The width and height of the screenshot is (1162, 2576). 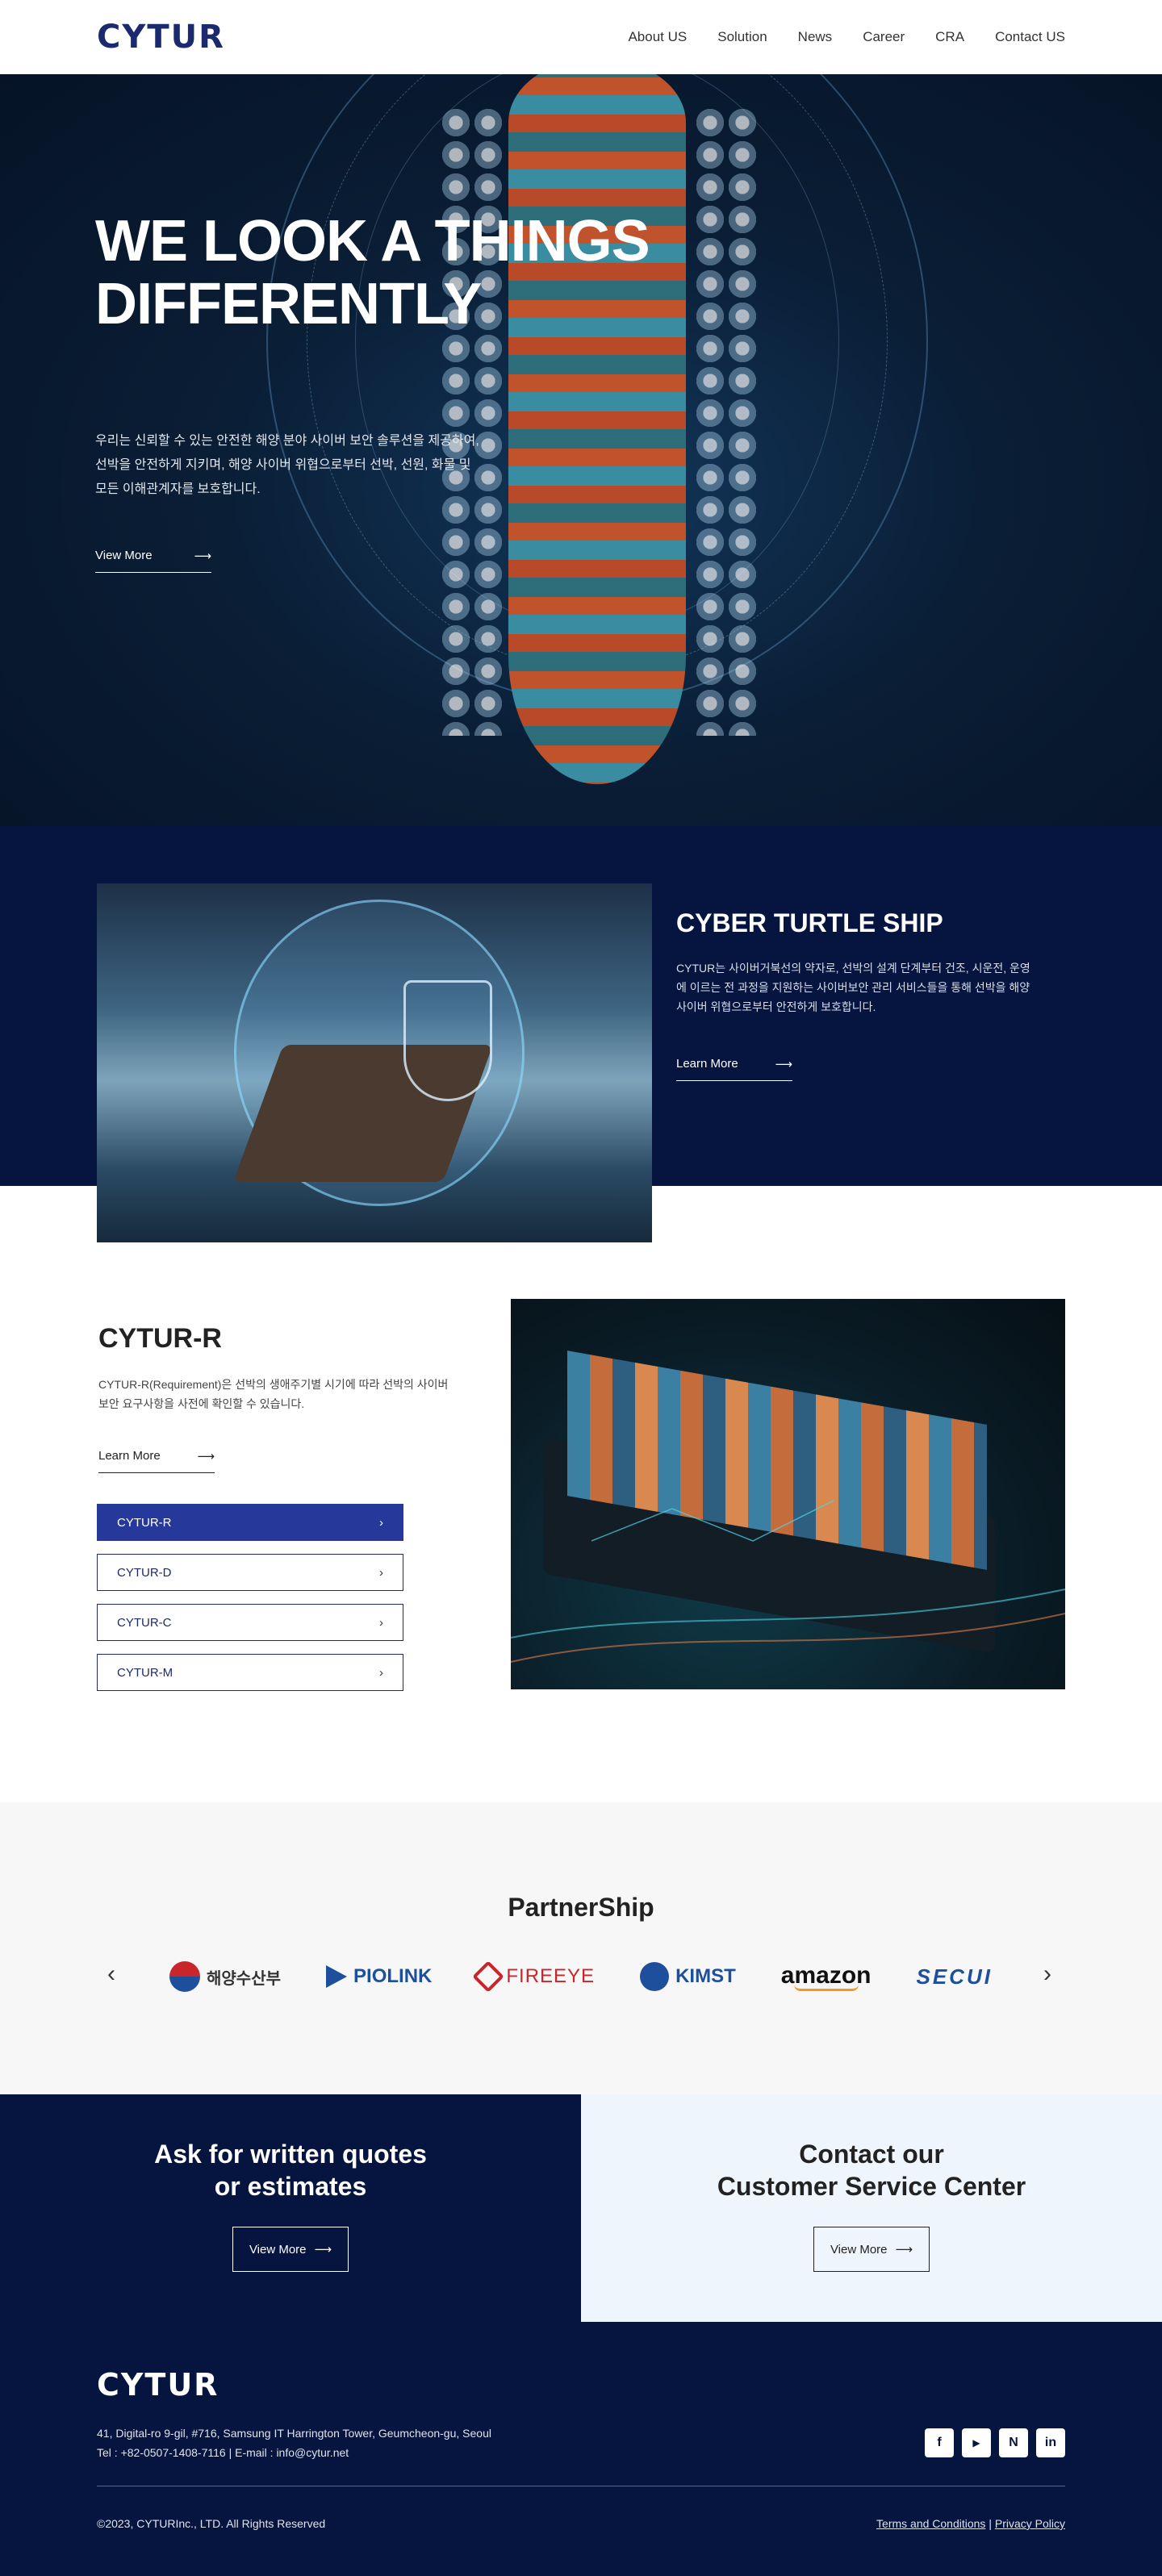 I want to click on partnership-section, so click(x=581, y=1948).